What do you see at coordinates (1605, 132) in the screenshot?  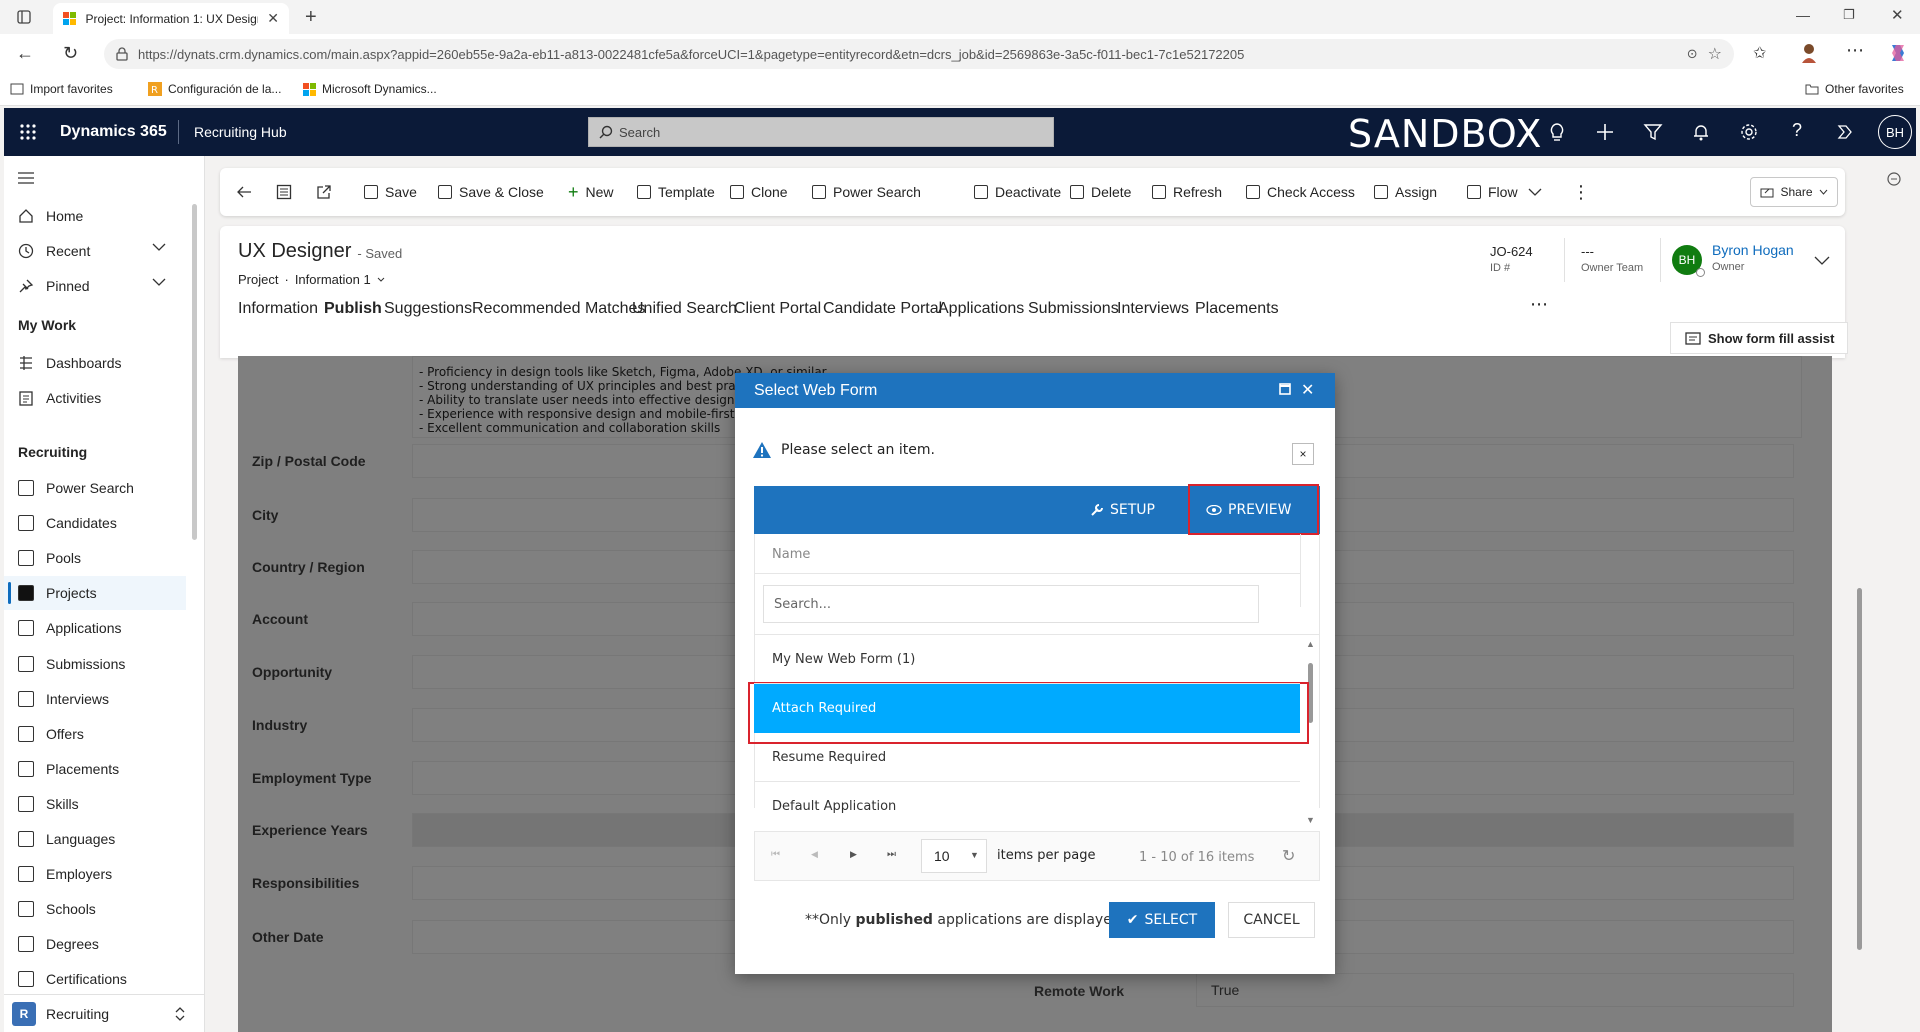 I see `plus-icon` at bounding box center [1605, 132].